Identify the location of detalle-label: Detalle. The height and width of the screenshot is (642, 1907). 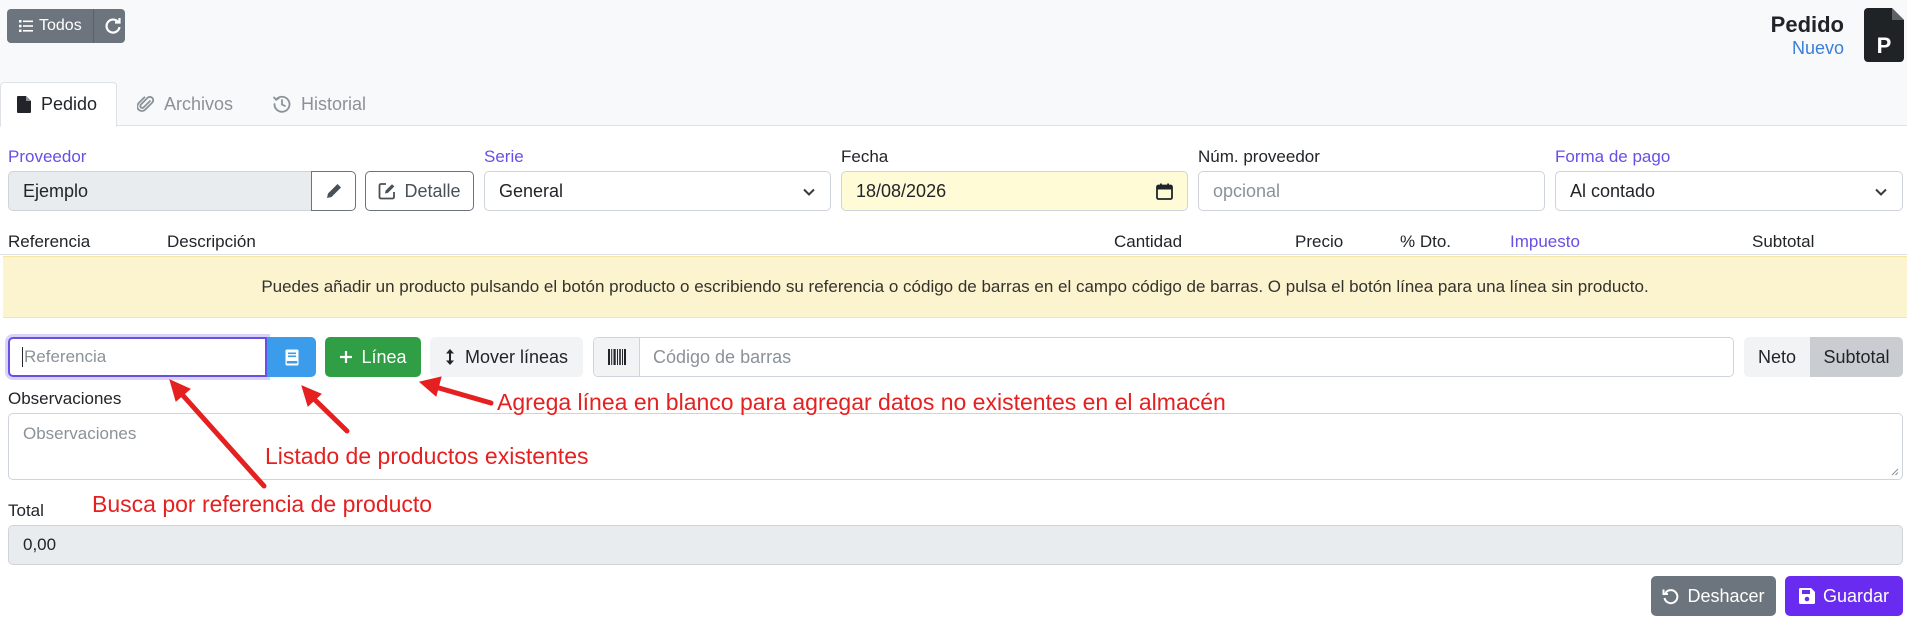
(432, 190).